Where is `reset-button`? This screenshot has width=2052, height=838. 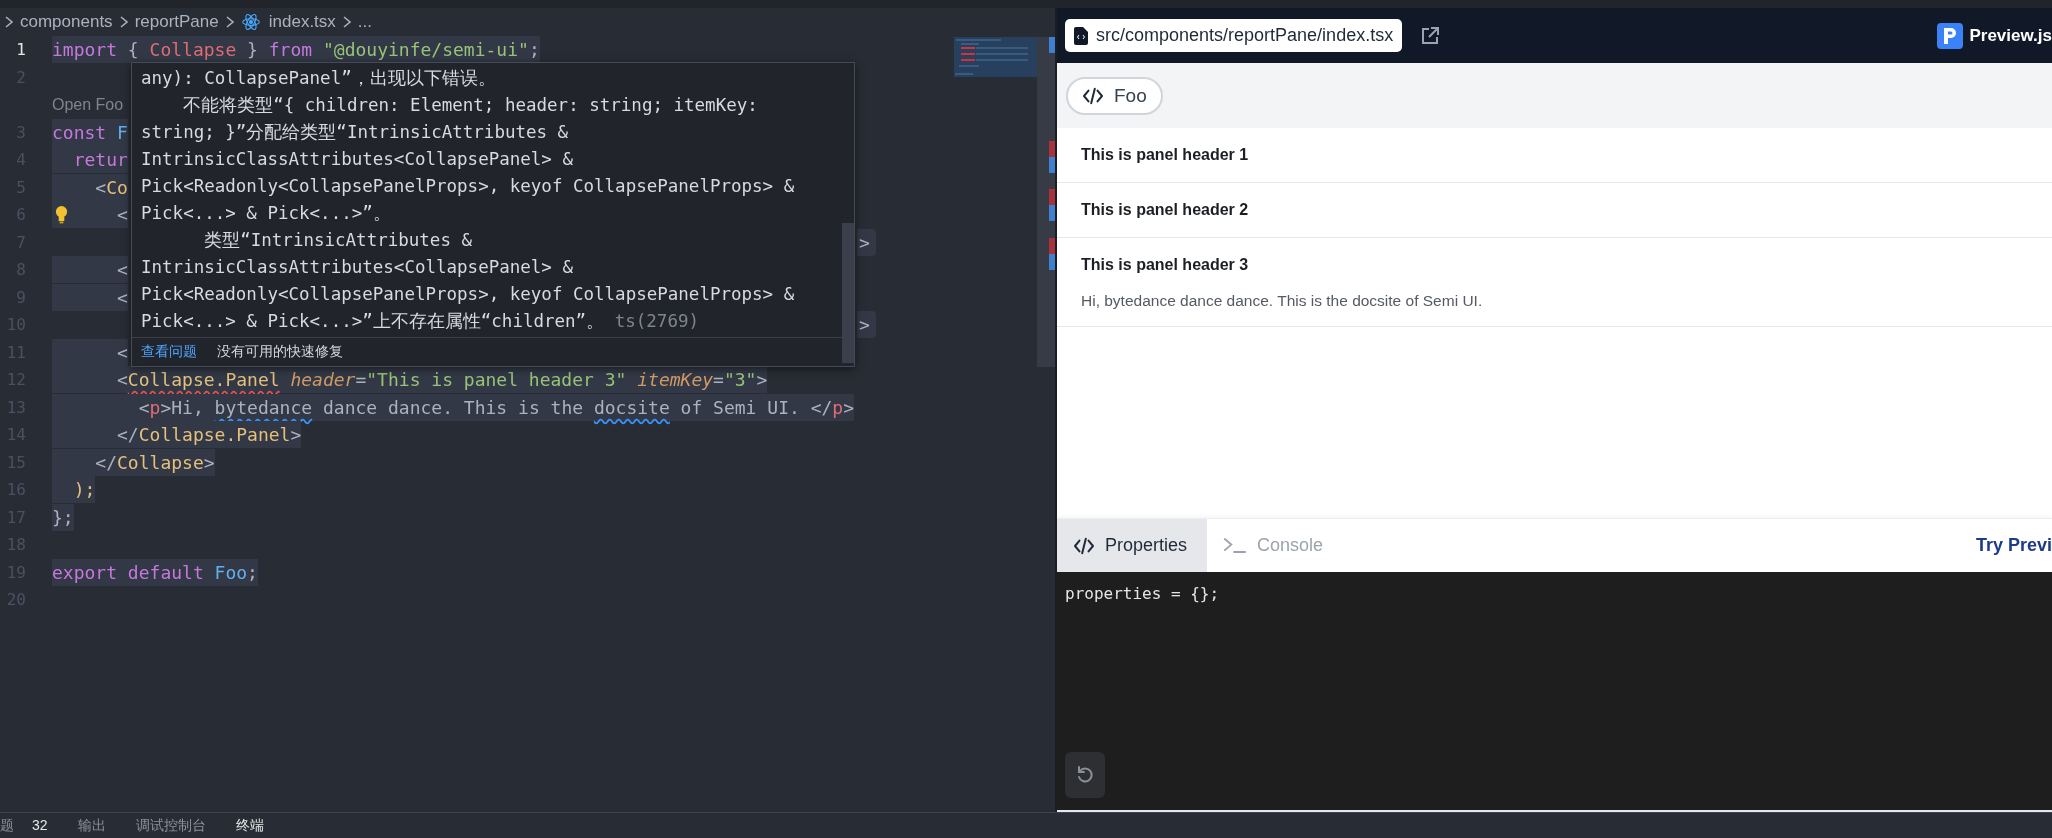
reset-button is located at coordinates (1085, 775).